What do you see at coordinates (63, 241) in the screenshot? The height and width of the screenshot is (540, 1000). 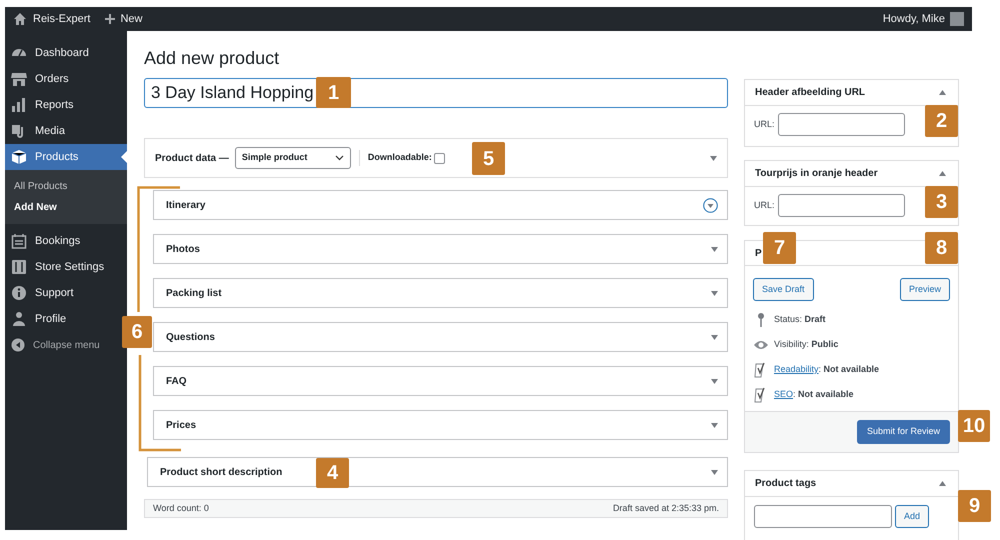 I see `sidebar-item: Bookings` at bounding box center [63, 241].